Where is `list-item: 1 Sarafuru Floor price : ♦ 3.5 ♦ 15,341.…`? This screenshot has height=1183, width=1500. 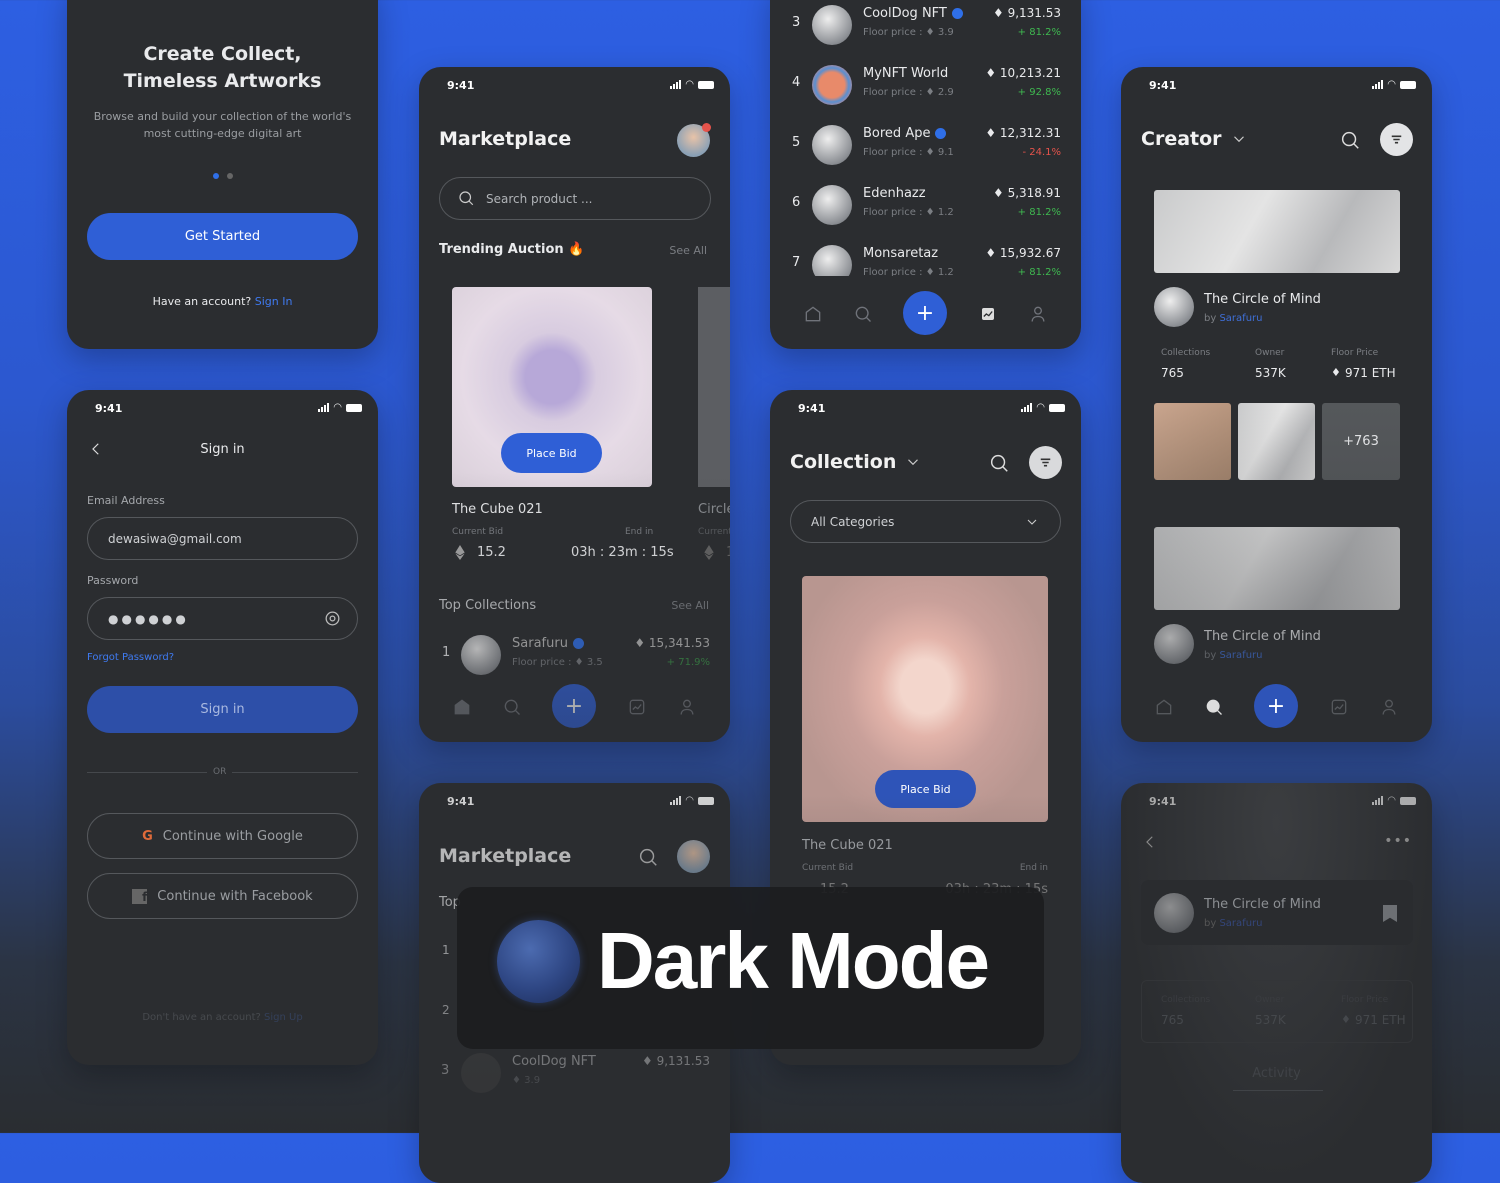
list-item: 1 Sarafuru Floor price : ♦ 3.5 ♦ 15,341.… is located at coordinates (574, 655).